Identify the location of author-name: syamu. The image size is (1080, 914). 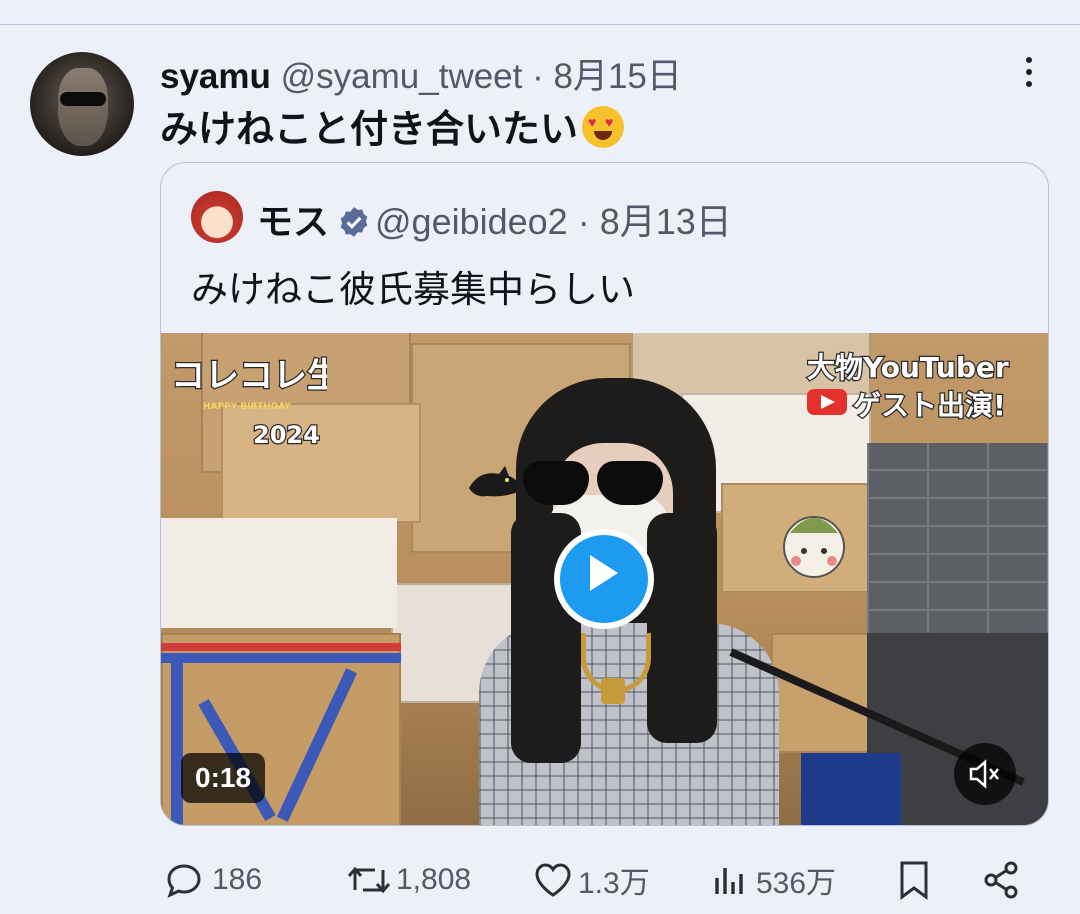
(215, 76).